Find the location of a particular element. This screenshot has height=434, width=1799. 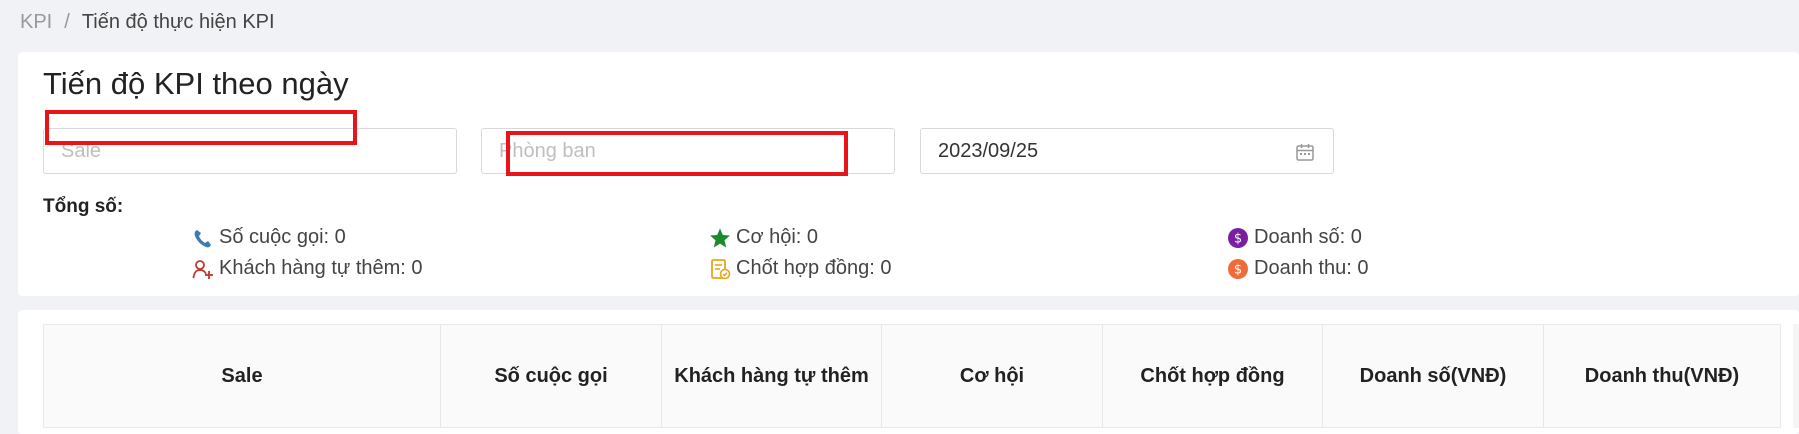

calendar-icon is located at coordinates (1305, 152).